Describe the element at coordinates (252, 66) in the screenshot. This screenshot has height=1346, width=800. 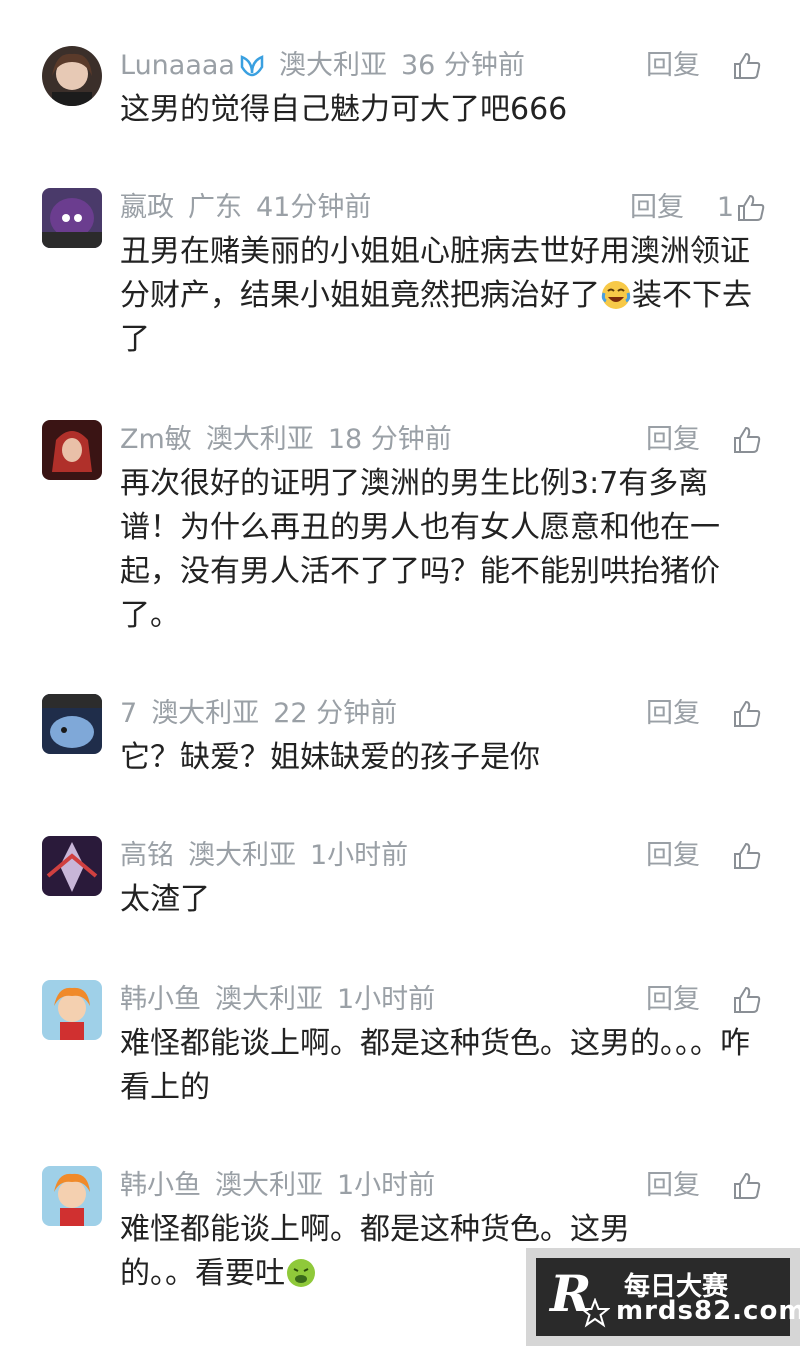
I see `verified-badge-icon` at that location.